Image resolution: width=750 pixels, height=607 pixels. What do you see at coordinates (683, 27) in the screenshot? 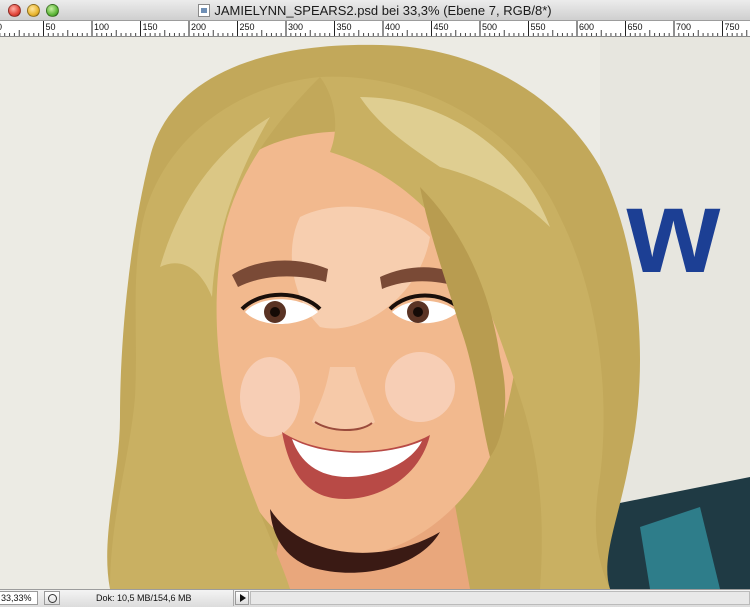
I see `ruler-label: 700` at bounding box center [683, 27].